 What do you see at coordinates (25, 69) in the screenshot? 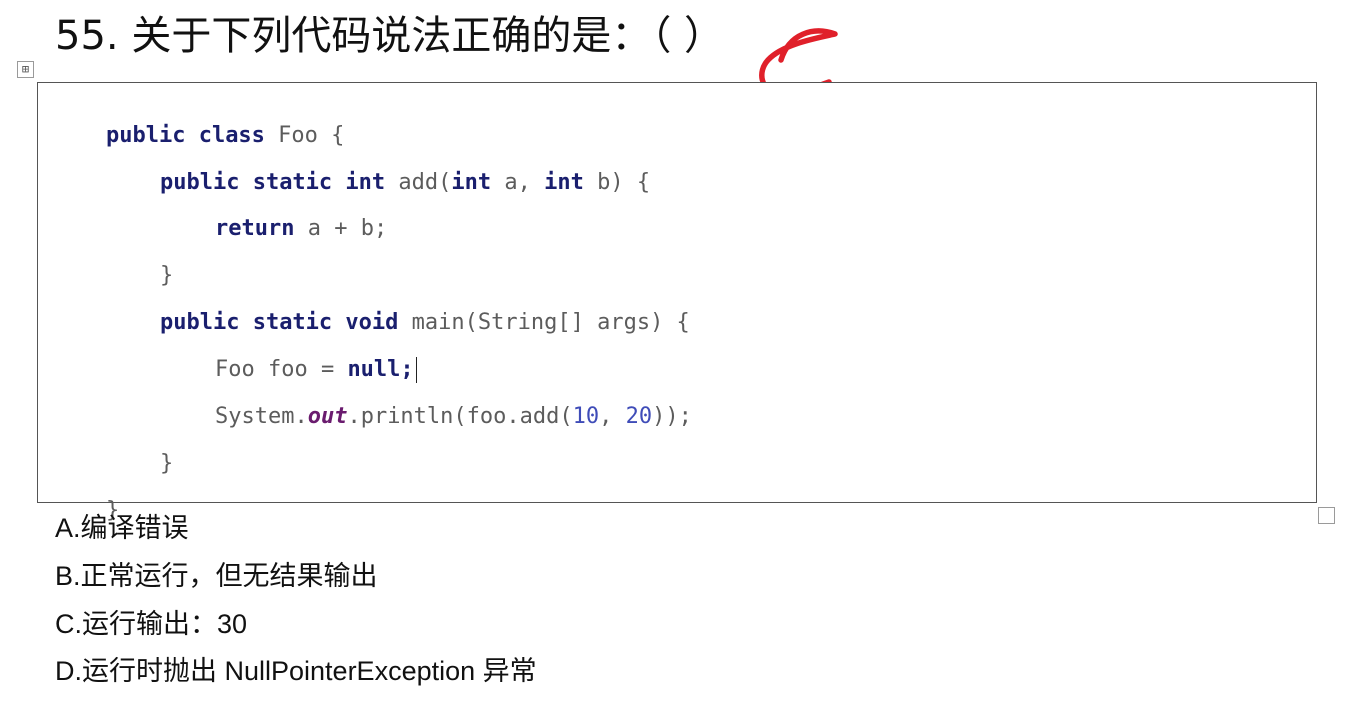
I see `table-move-handle-icon: ⊞` at bounding box center [25, 69].